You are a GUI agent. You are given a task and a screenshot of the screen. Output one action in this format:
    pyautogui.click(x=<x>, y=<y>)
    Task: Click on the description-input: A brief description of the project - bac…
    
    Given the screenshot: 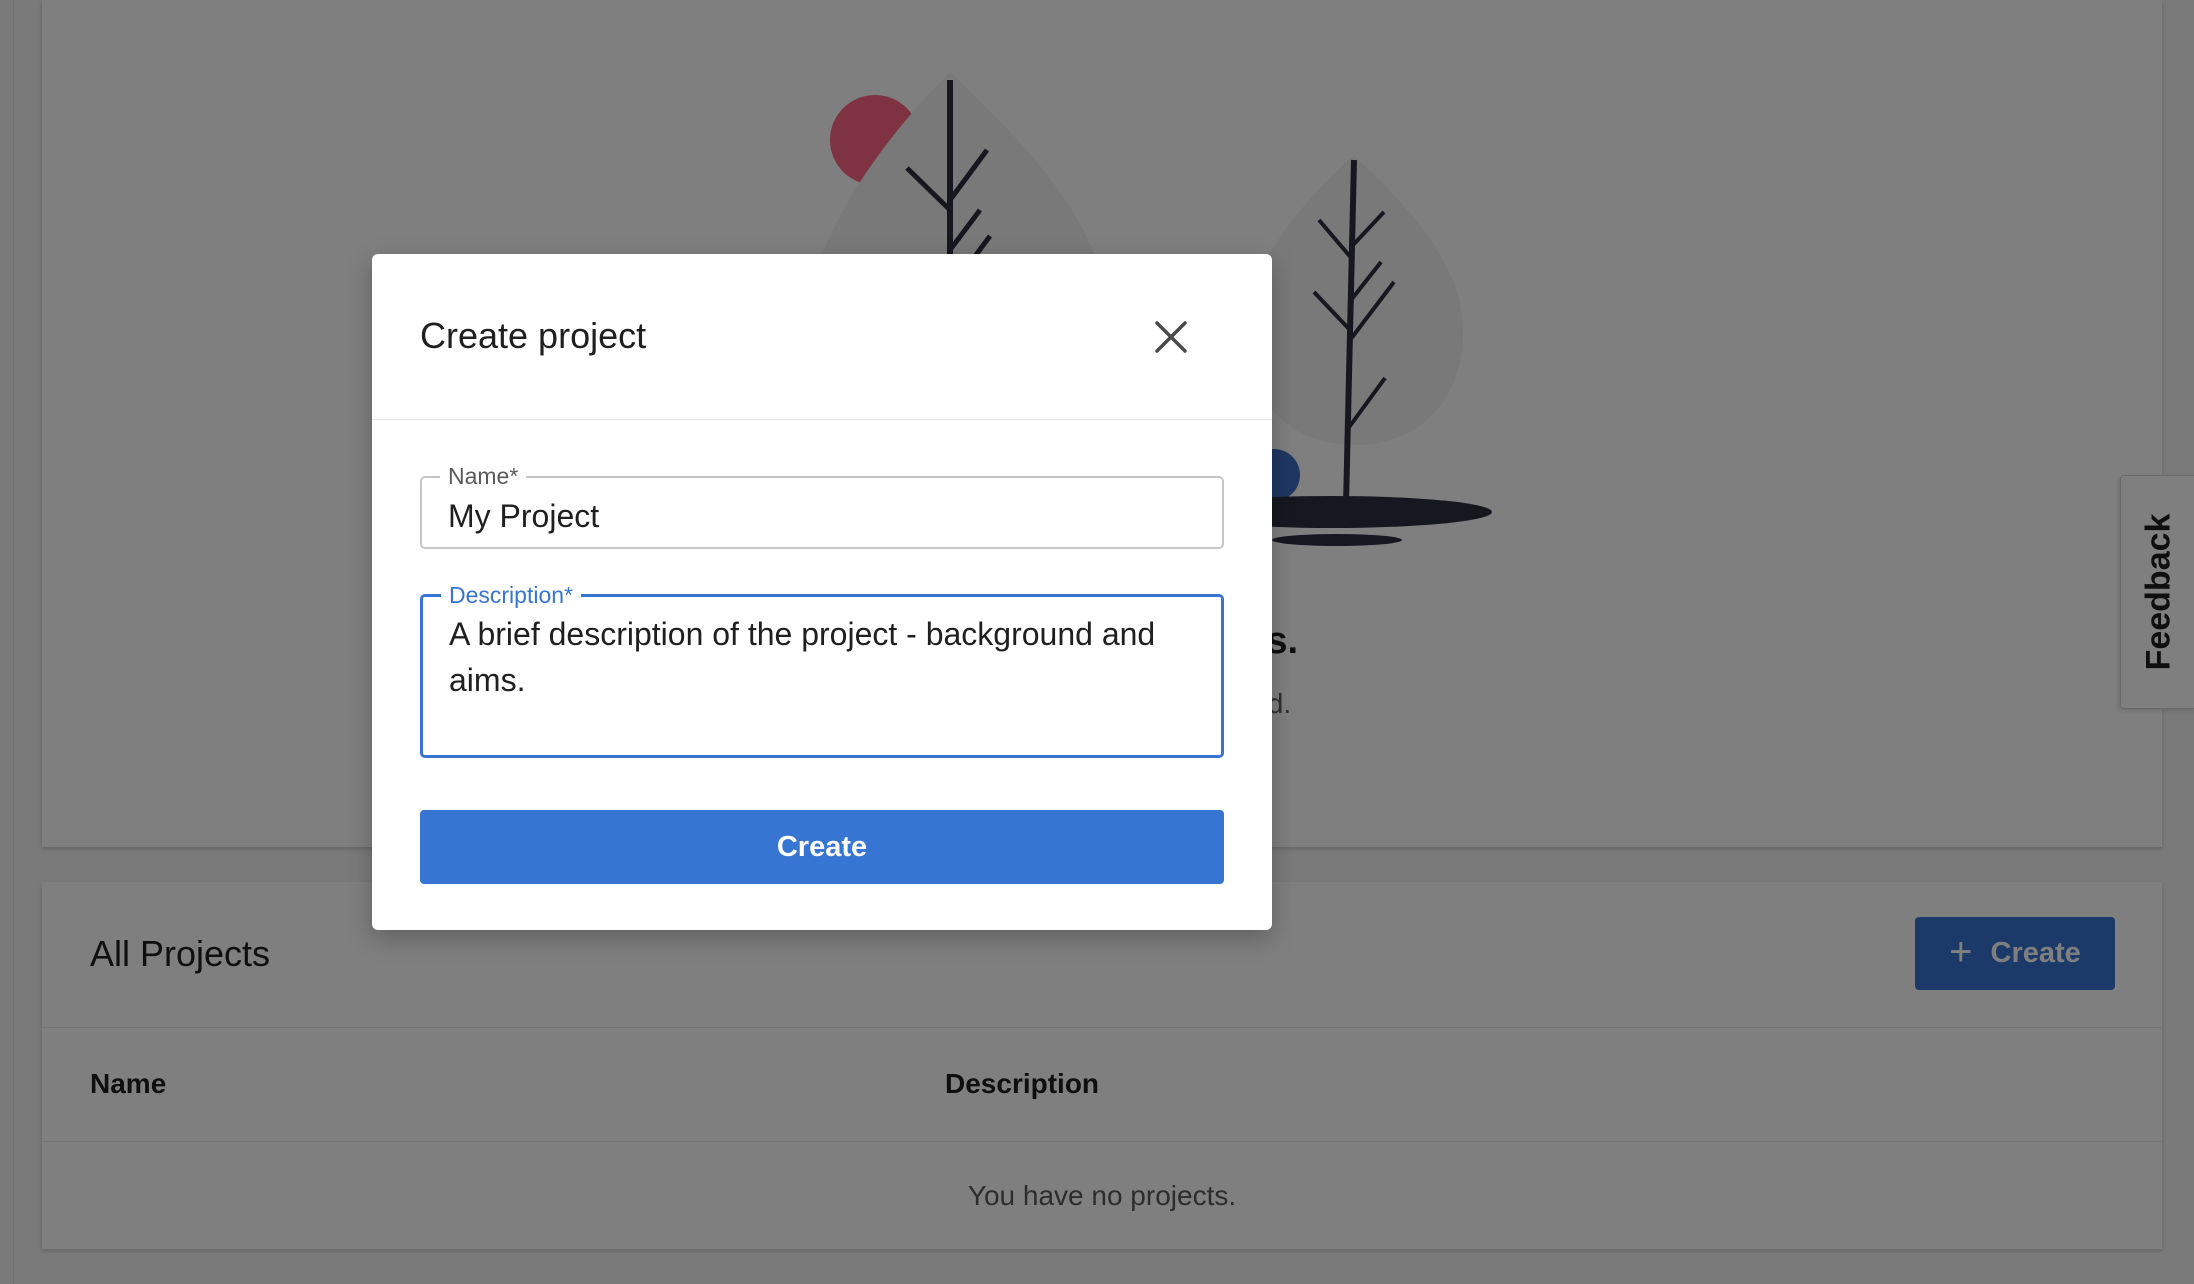 What is the action you would take?
    pyautogui.click(x=822, y=676)
    